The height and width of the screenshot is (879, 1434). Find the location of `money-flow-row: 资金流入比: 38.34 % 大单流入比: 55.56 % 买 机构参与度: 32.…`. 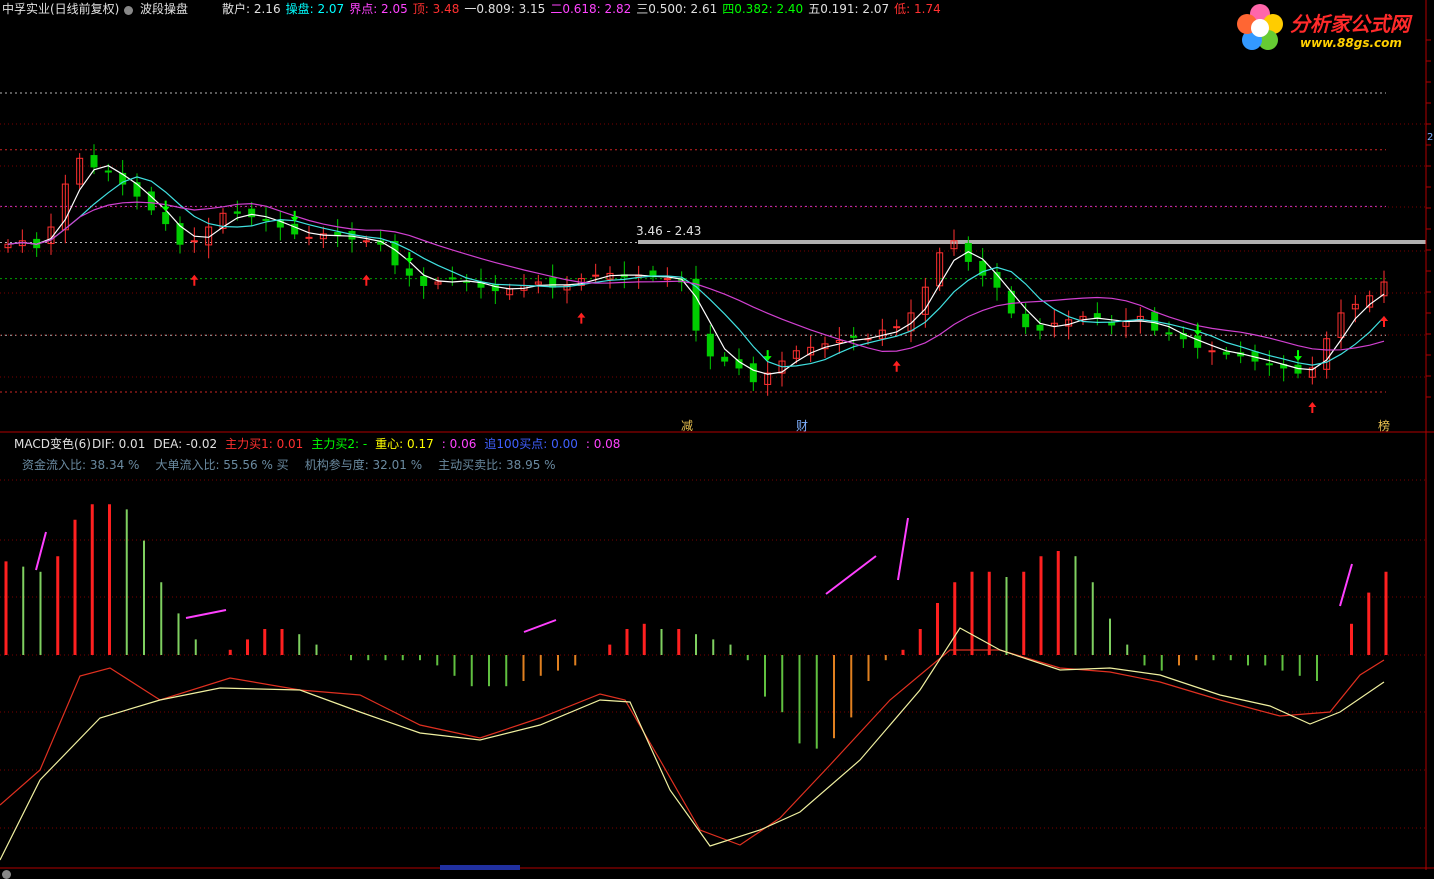

money-flow-row: 资金流入比: 38.34 % 大单流入比: 55.56 % 买 机构参与度: 32.… is located at coordinates (297, 464).